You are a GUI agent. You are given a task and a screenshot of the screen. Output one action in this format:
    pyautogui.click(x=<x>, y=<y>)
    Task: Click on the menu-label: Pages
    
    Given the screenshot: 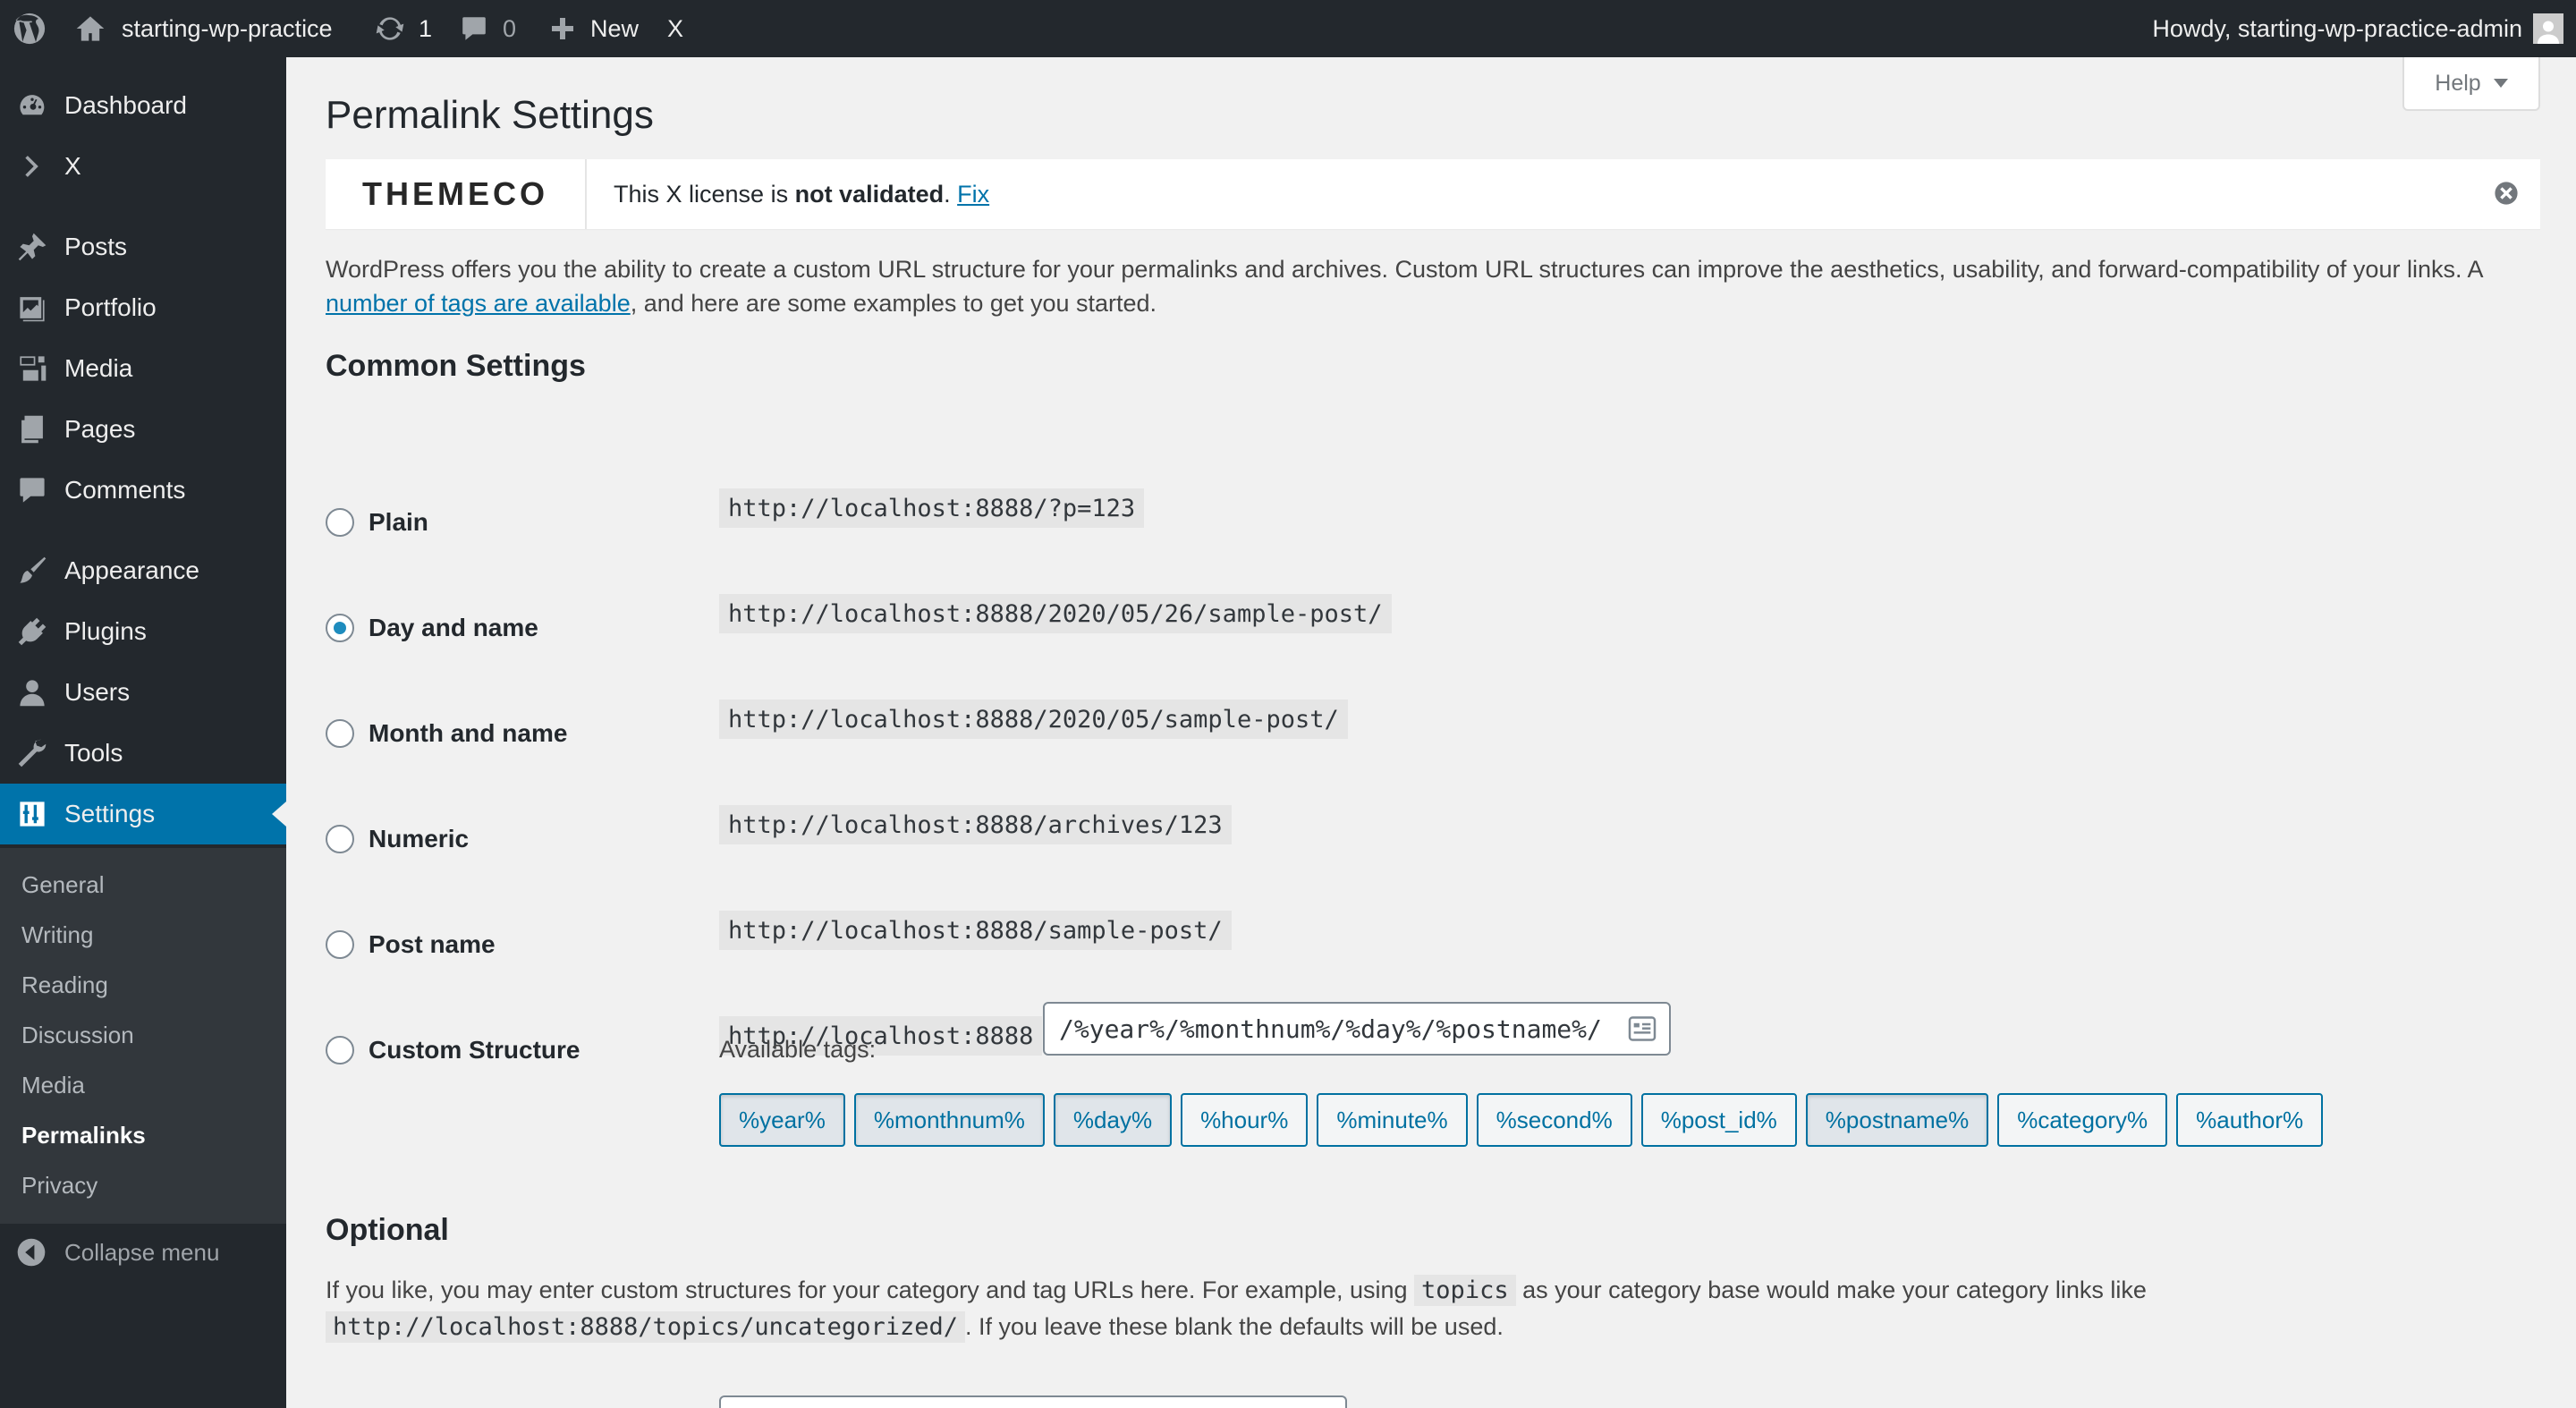 What is the action you would take?
    pyautogui.click(x=100, y=429)
    